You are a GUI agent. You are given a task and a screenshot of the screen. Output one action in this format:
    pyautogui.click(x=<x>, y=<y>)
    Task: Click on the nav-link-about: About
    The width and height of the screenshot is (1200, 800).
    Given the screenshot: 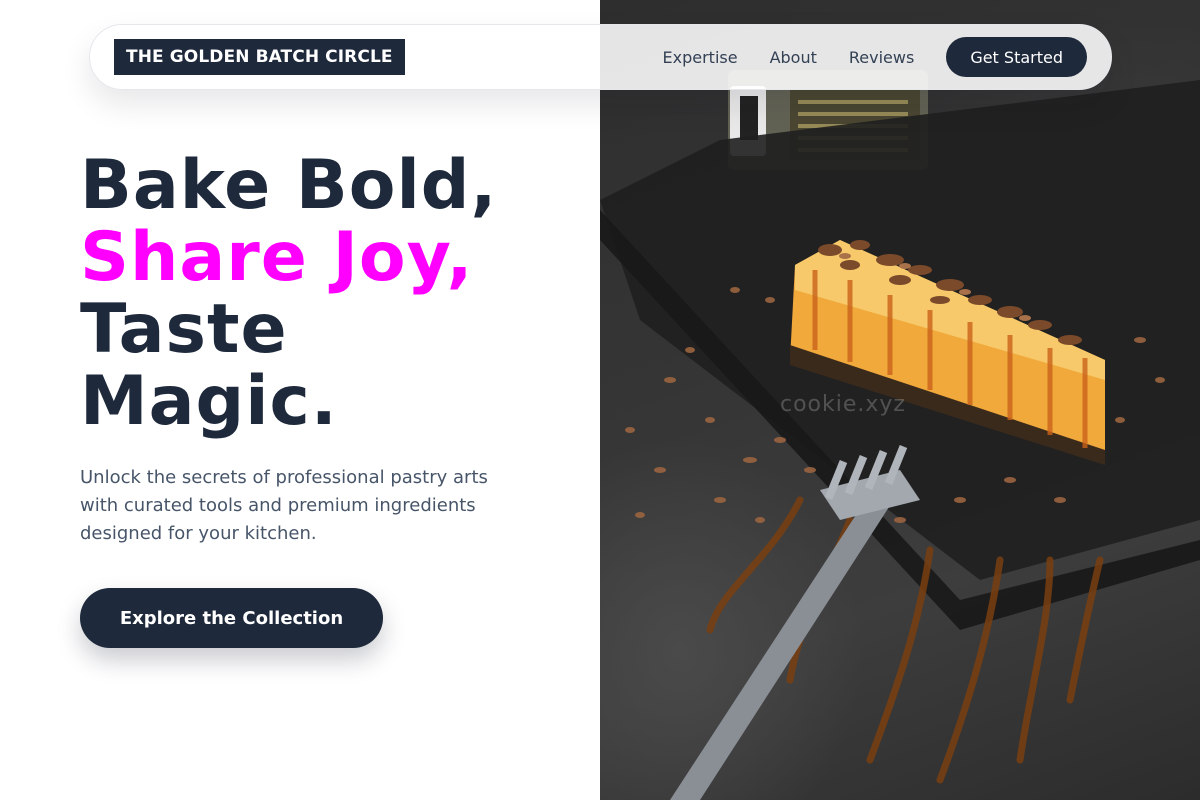 What is the action you would take?
    pyautogui.click(x=793, y=57)
    